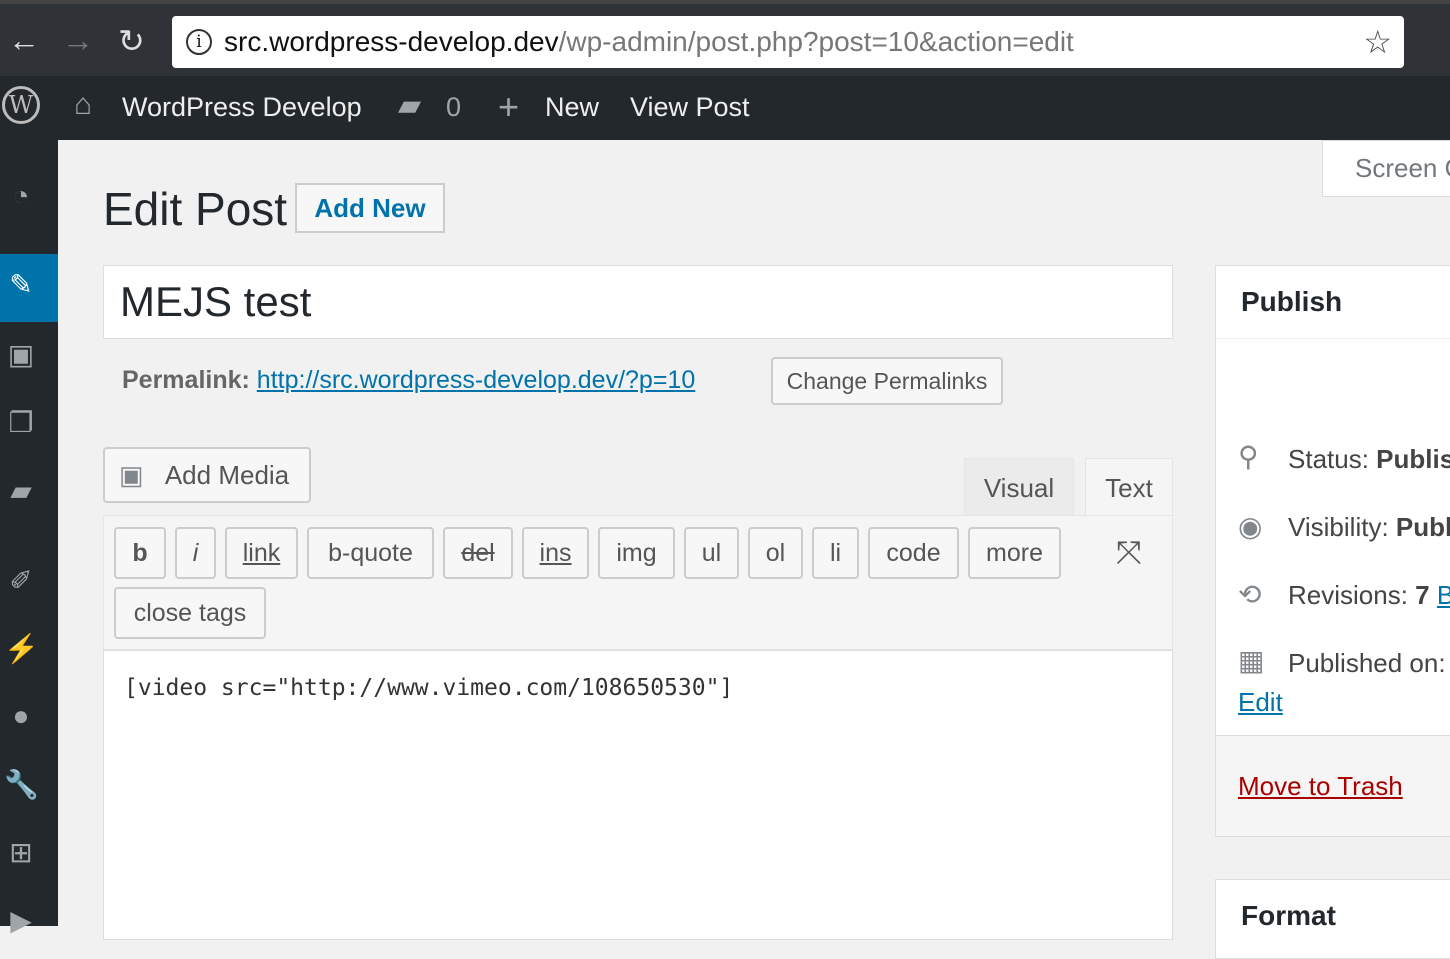 The width and height of the screenshot is (1450, 959). I want to click on quicktag-b: b, so click(140, 553).